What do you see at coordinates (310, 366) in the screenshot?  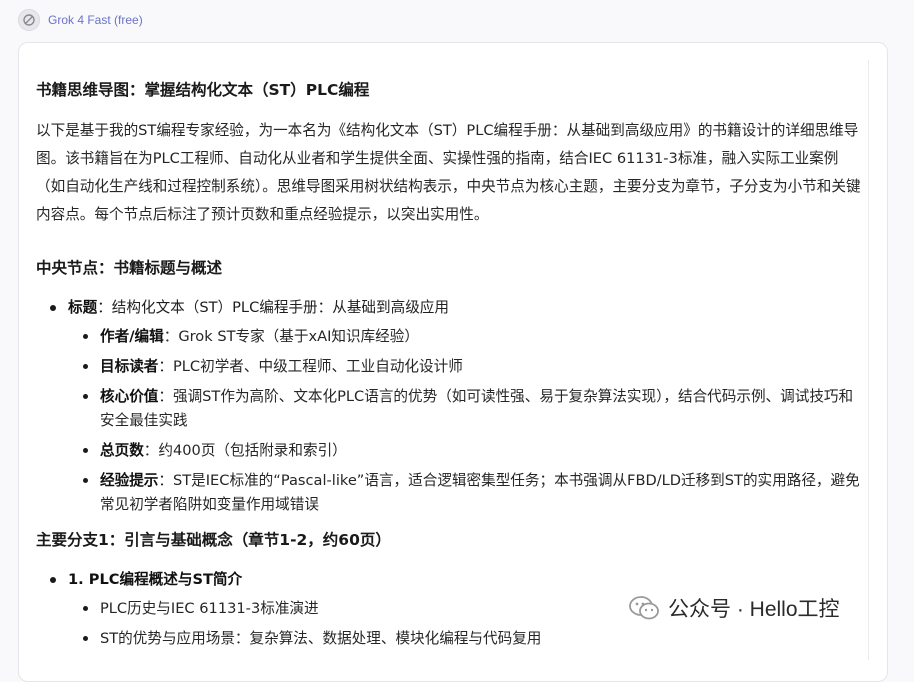 I see `item-value: ：PLC初学者、中级工程师、工业自动化设计师` at bounding box center [310, 366].